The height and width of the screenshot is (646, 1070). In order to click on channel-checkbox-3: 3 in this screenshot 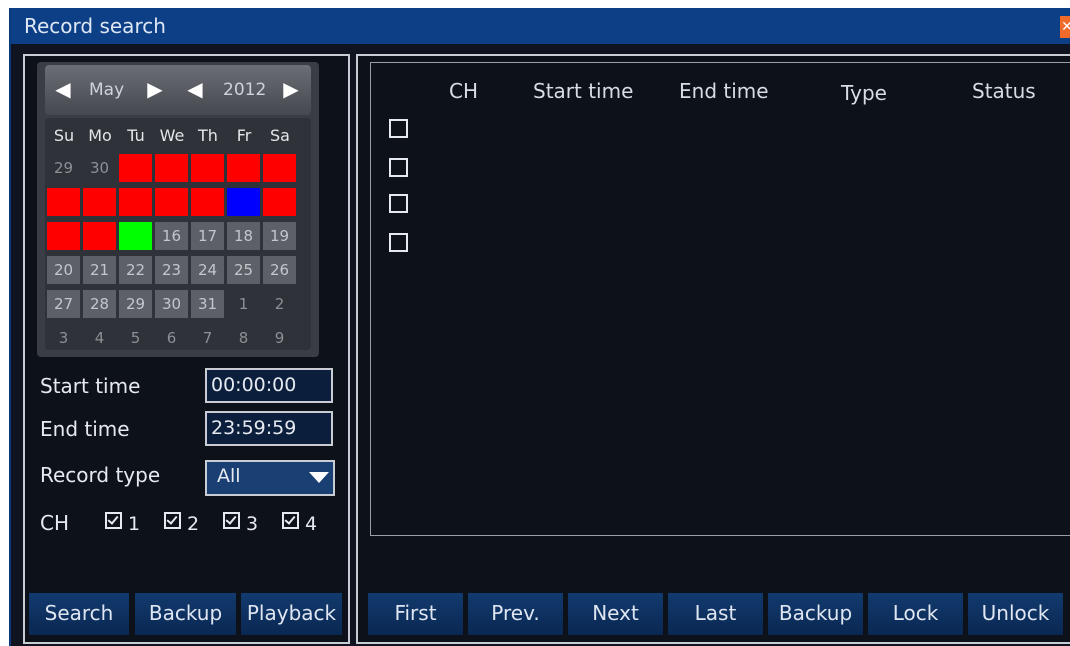, I will do `click(240, 523)`.